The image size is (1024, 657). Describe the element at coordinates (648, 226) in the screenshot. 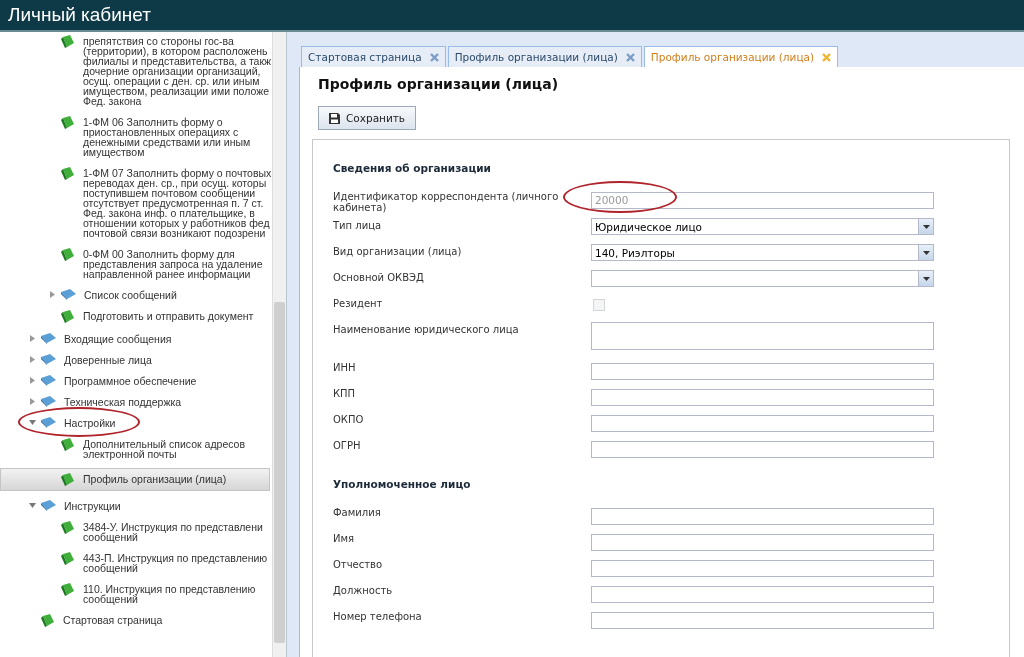

I see `dropdown-value: Юридическое лицо` at that location.